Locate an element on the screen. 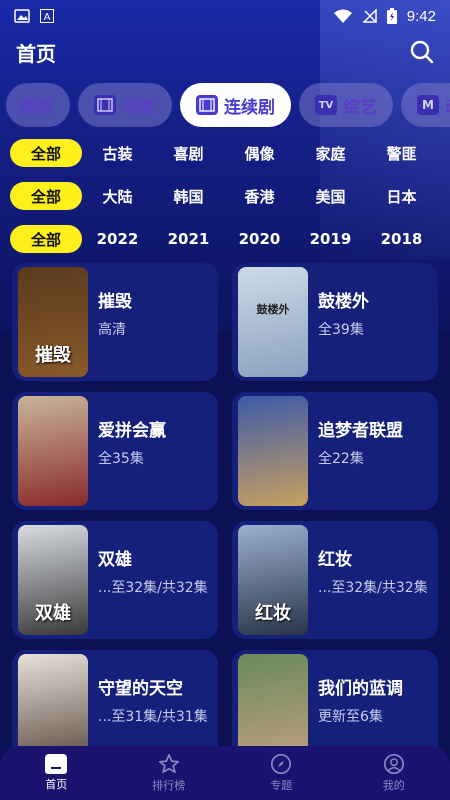  nav-home: 首页 is located at coordinates (56, 773).